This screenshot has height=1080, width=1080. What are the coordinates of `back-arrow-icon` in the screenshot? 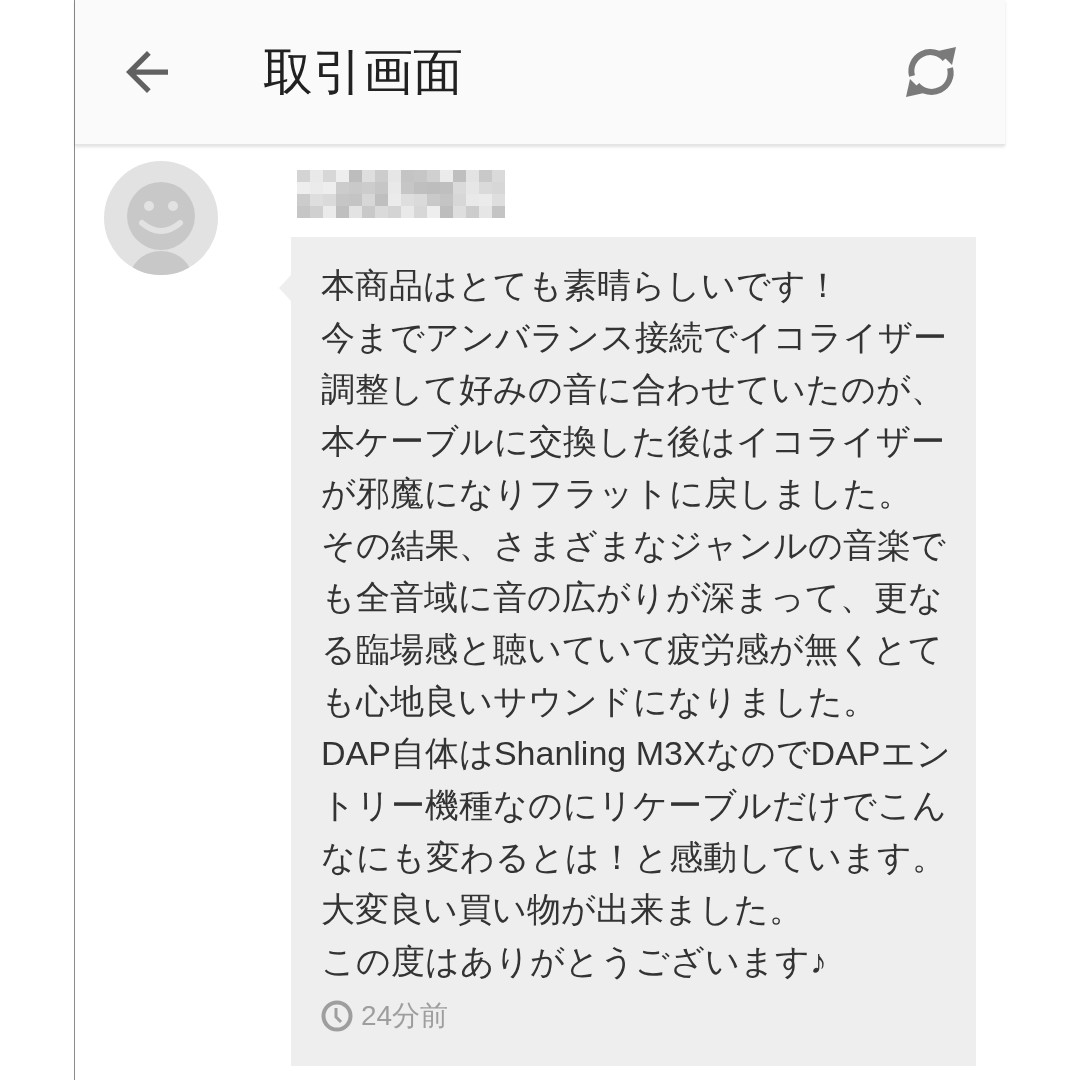 It's located at (147, 72).